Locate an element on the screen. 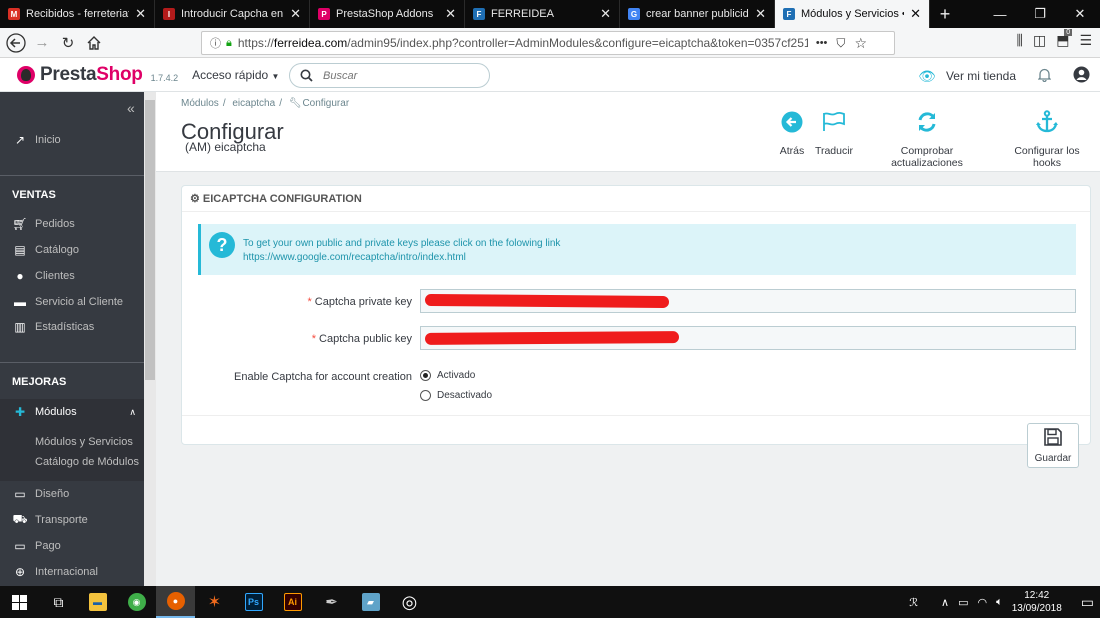 The width and height of the screenshot is (1100, 618). breadcrumb-item: eicaptcha is located at coordinates (253, 103).